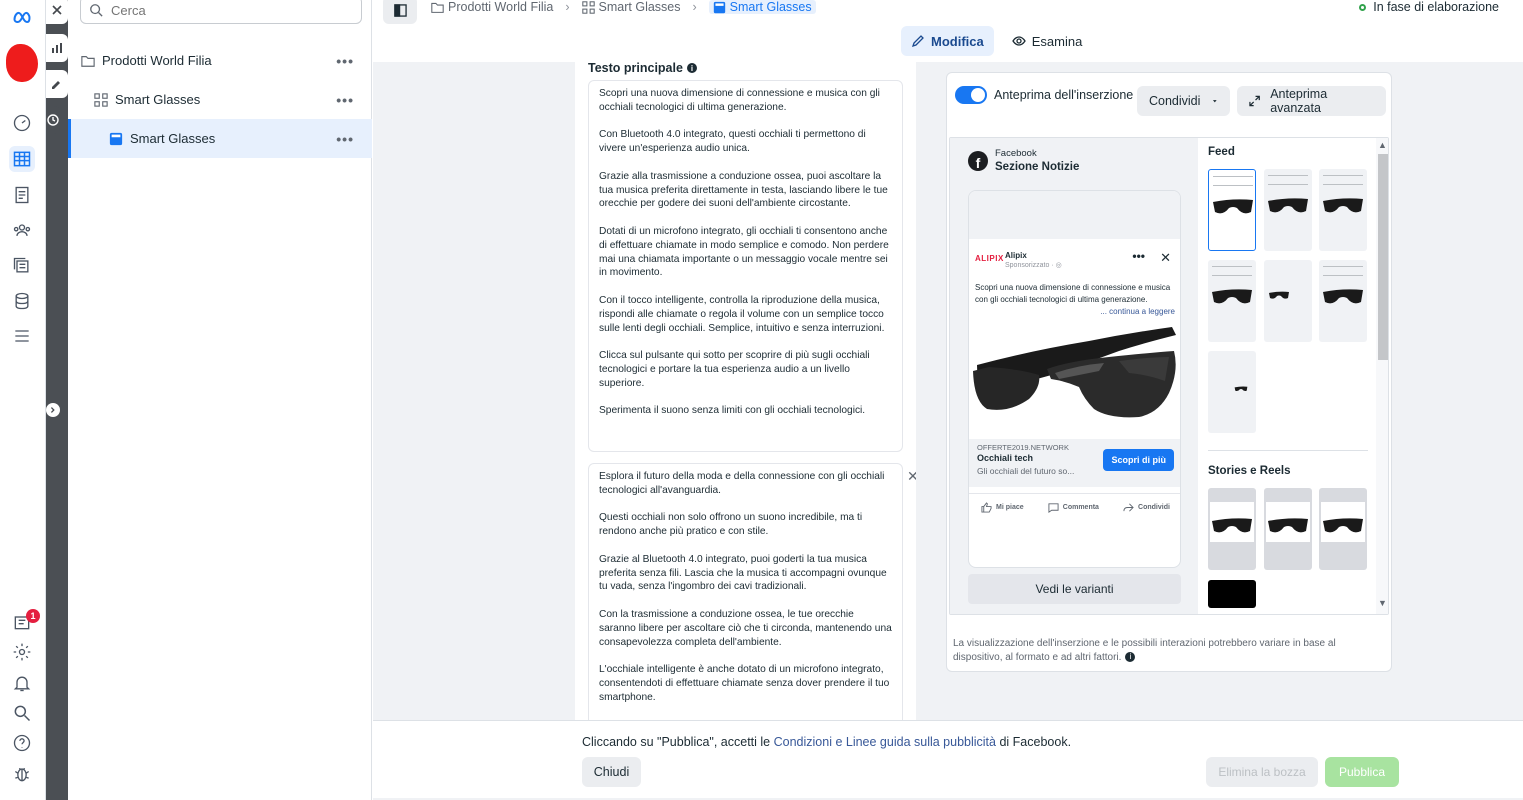 The height and width of the screenshot is (800, 1523). What do you see at coordinates (1128, 507) in the screenshot?
I see `share-arrow-icon` at bounding box center [1128, 507].